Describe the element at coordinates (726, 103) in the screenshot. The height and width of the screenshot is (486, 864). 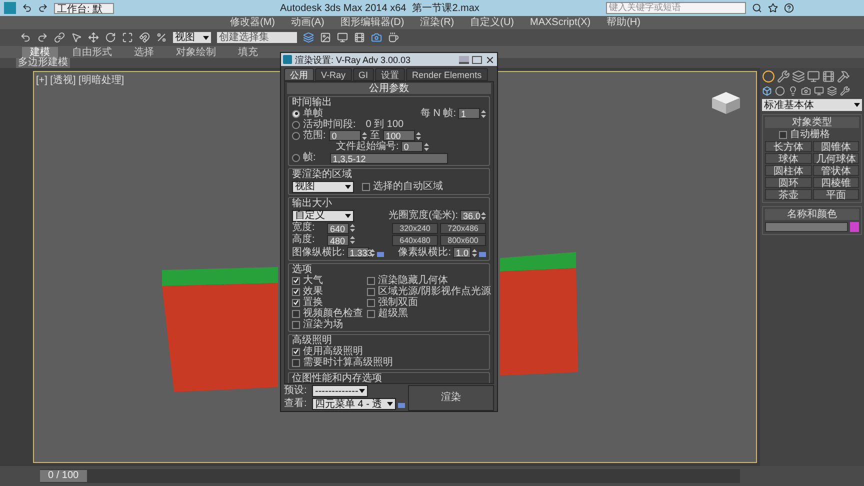
I see `view-cube-icon` at that location.